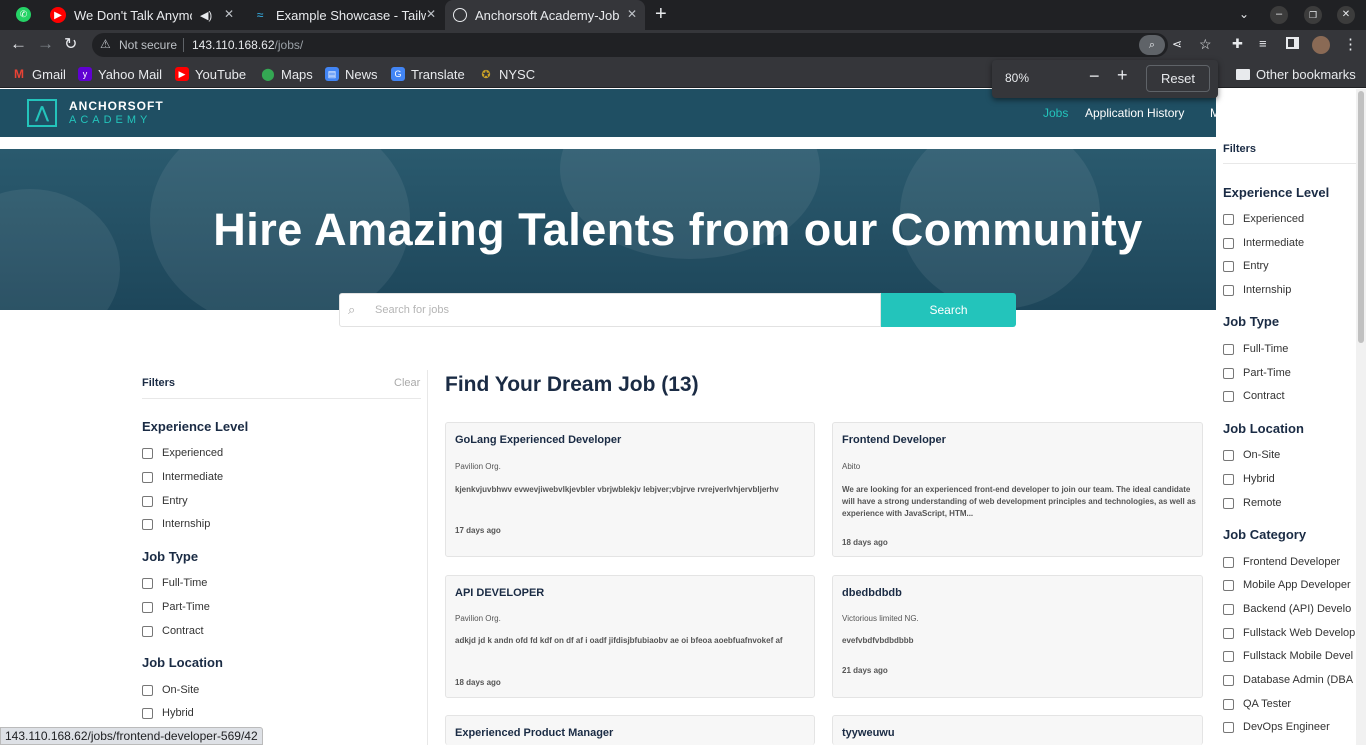 The image size is (1366, 745). I want to click on bookmark-maps: ⬤ Maps, so click(287, 74).